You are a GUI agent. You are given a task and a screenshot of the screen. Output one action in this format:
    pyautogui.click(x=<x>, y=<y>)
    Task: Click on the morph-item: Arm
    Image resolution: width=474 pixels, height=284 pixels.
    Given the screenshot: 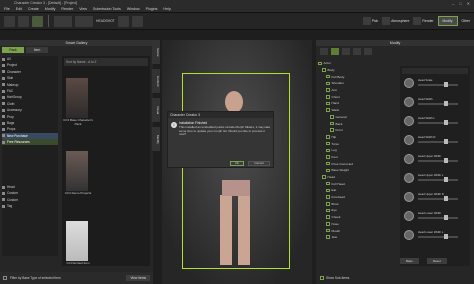 What is the action you would take?
    pyautogui.click(x=357, y=90)
    